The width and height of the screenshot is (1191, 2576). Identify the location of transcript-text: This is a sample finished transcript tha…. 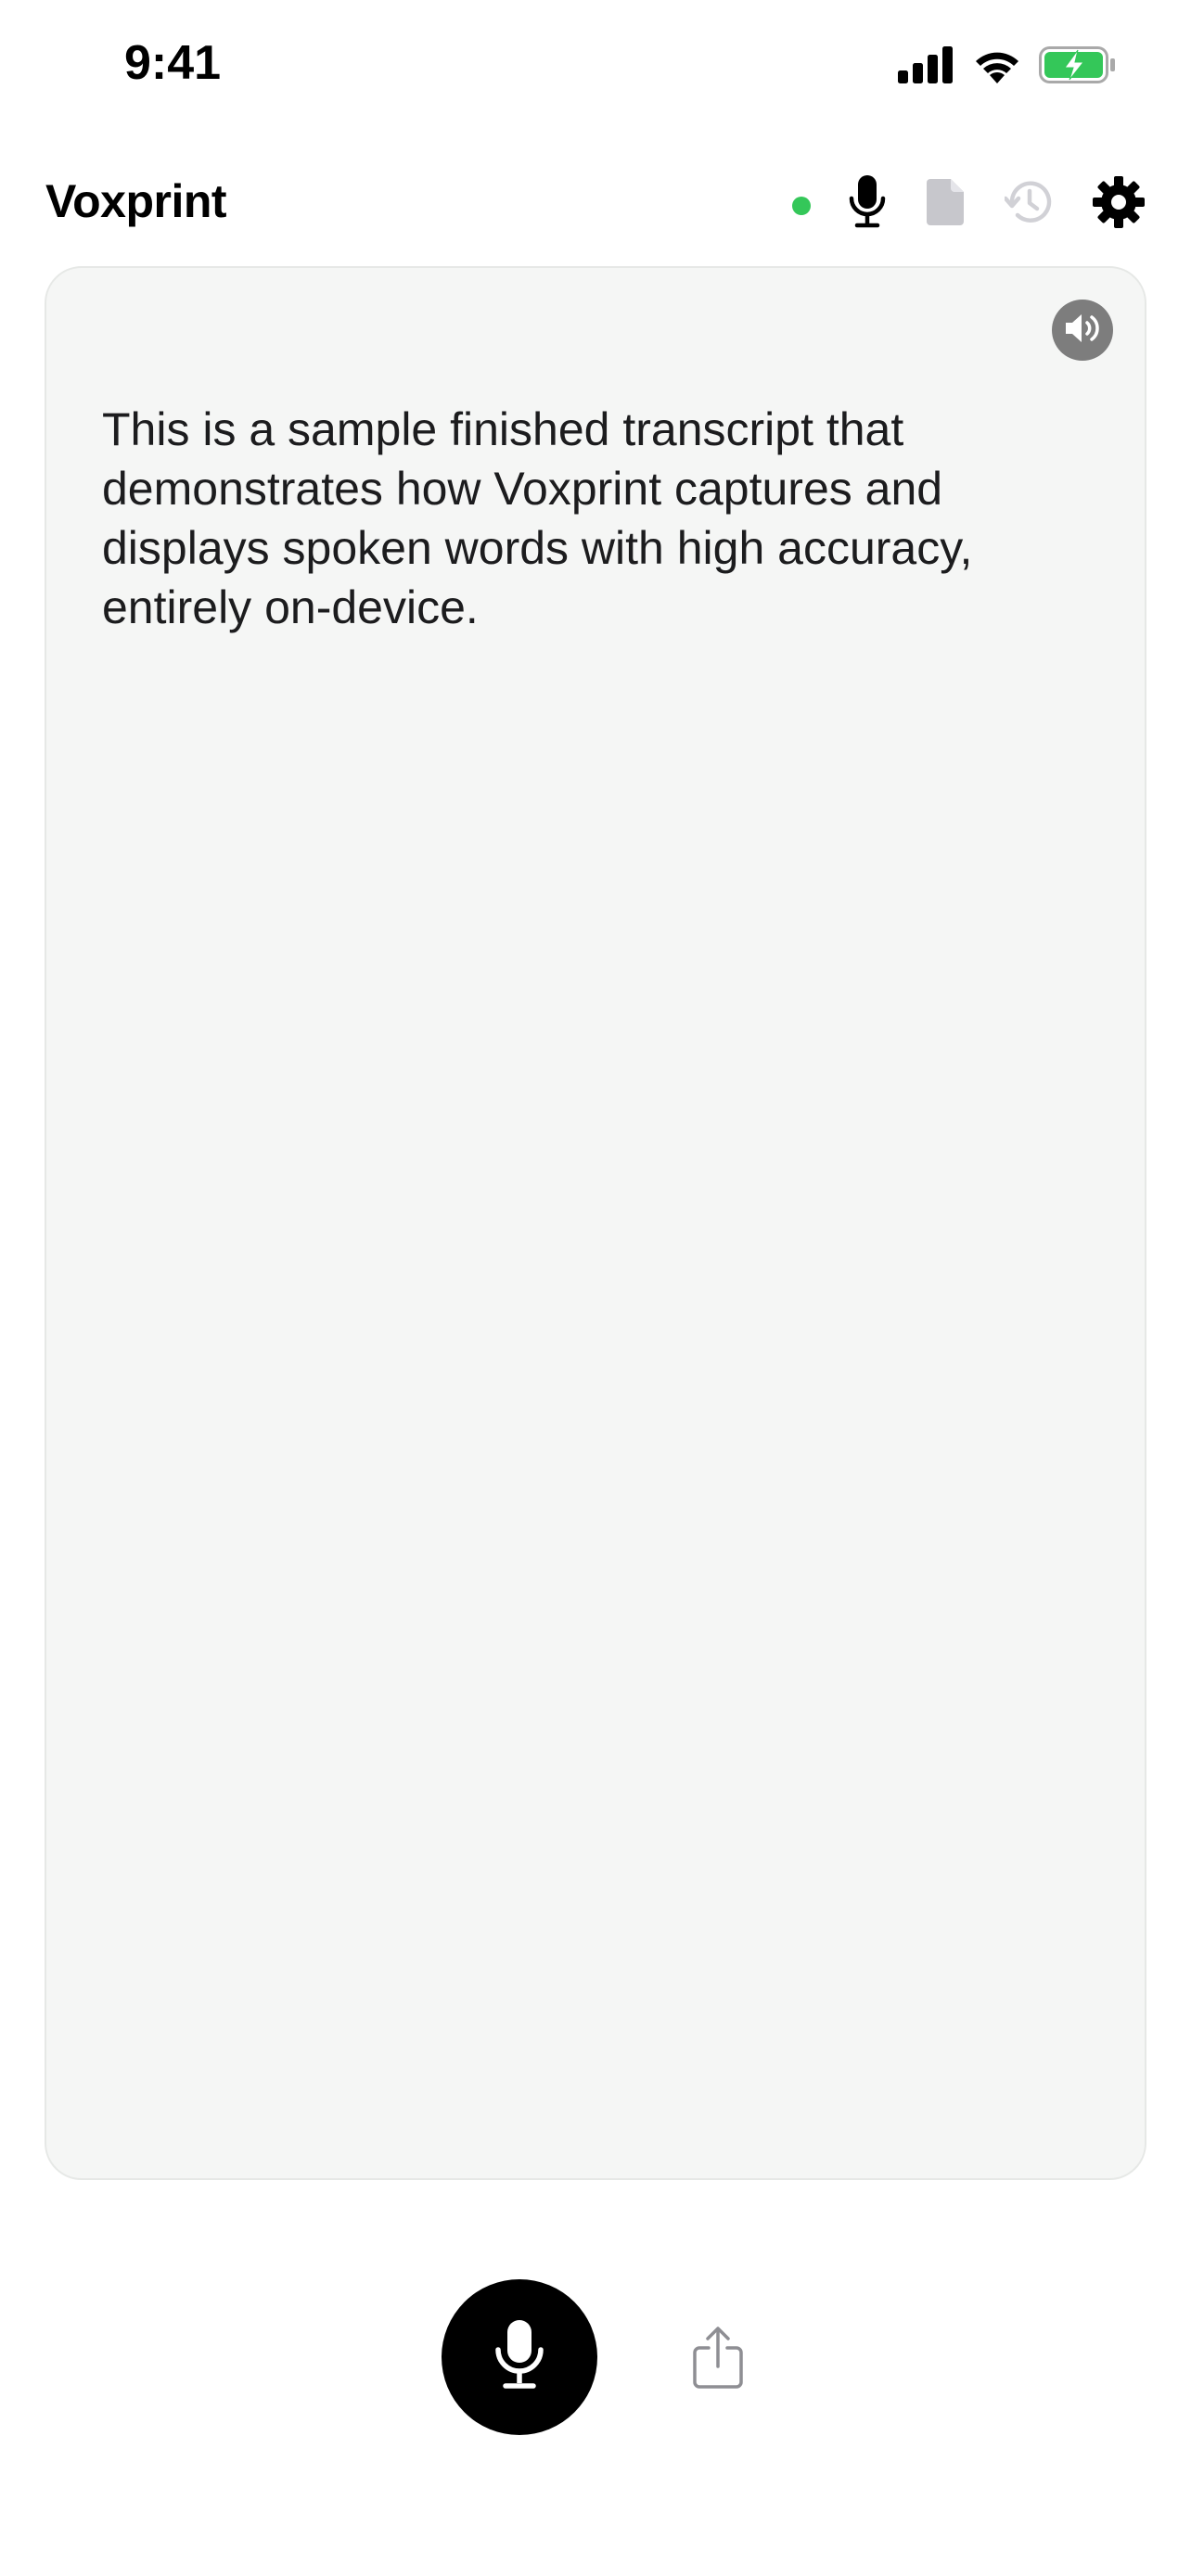
(537, 518).